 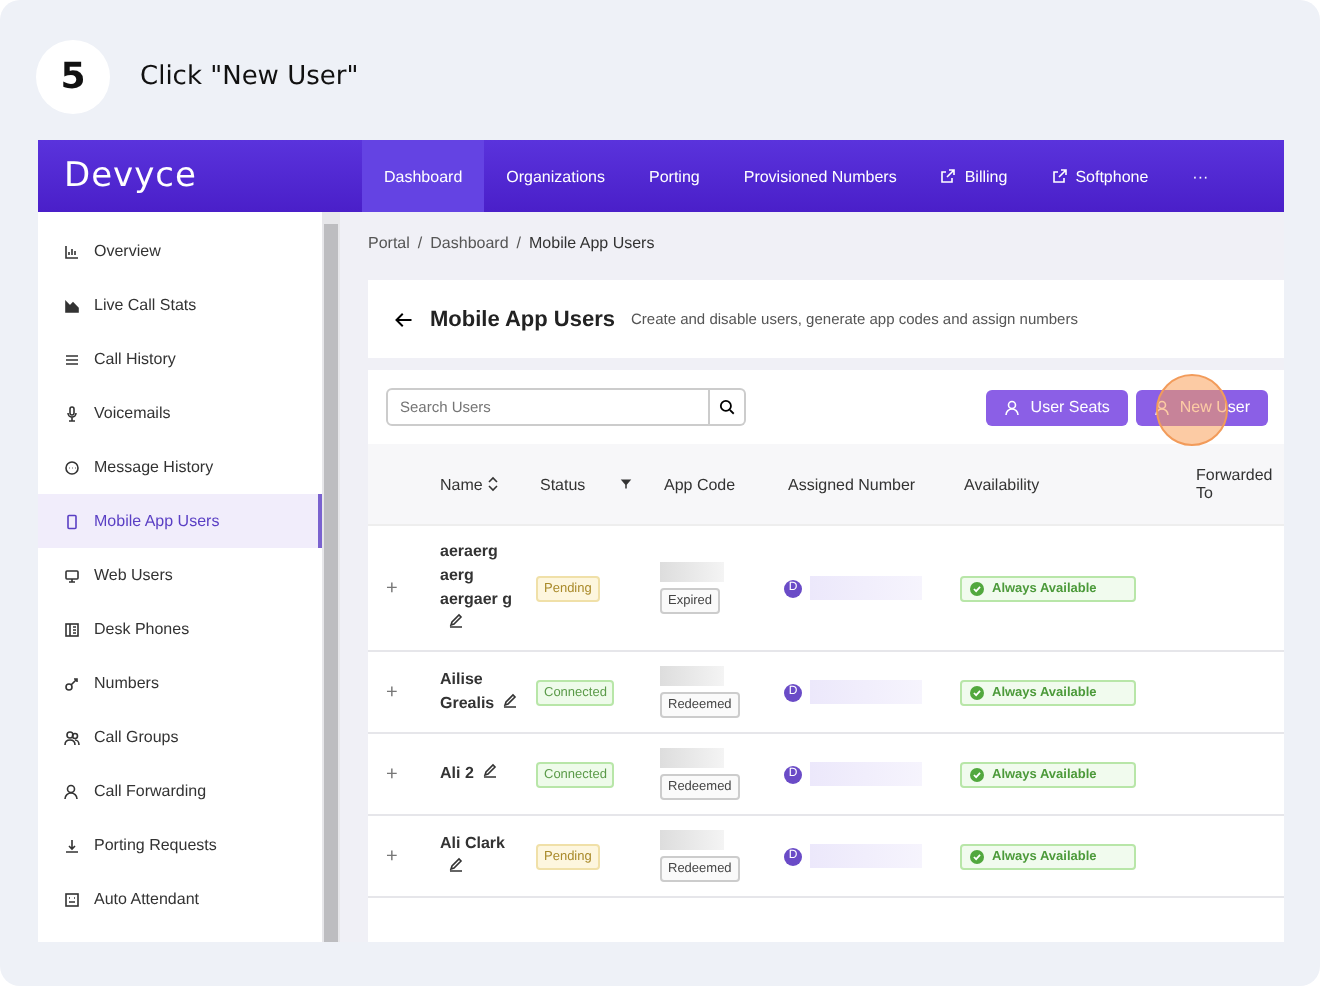 I want to click on robot-icon, so click(x=72, y=899).